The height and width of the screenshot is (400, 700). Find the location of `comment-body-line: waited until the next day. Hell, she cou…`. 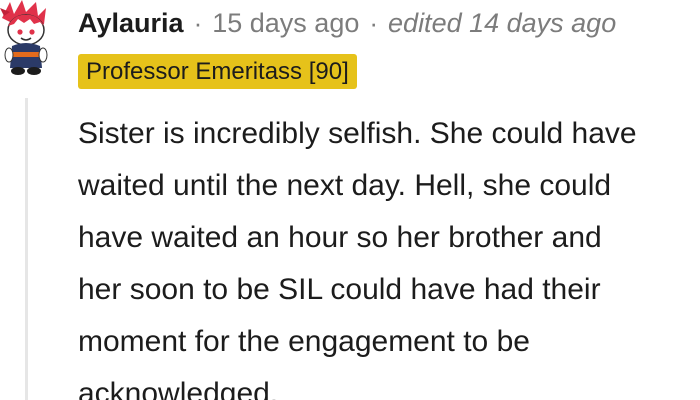

comment-body-line: waited until the next day. Hell, she cou… is located at coordinates (345, 185).